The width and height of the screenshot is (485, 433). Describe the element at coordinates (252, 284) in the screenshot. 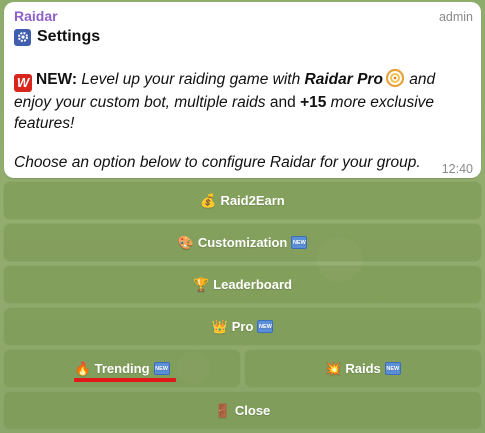

I see `leaderboard-label: Leaderboard` at that location.